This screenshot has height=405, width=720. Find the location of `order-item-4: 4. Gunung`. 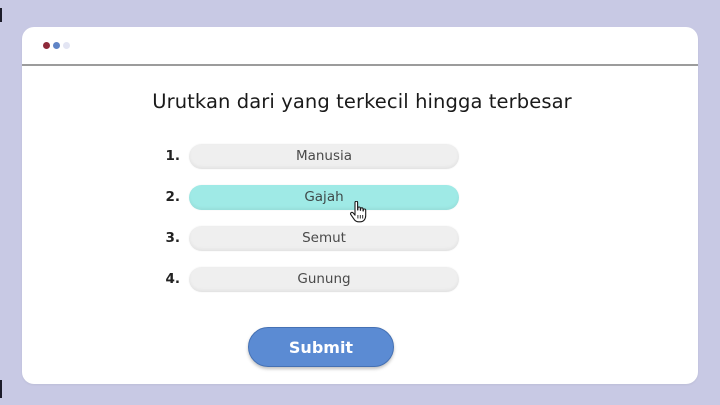

order-item-4: 4. Gunung is located at coordinates (360, 280).